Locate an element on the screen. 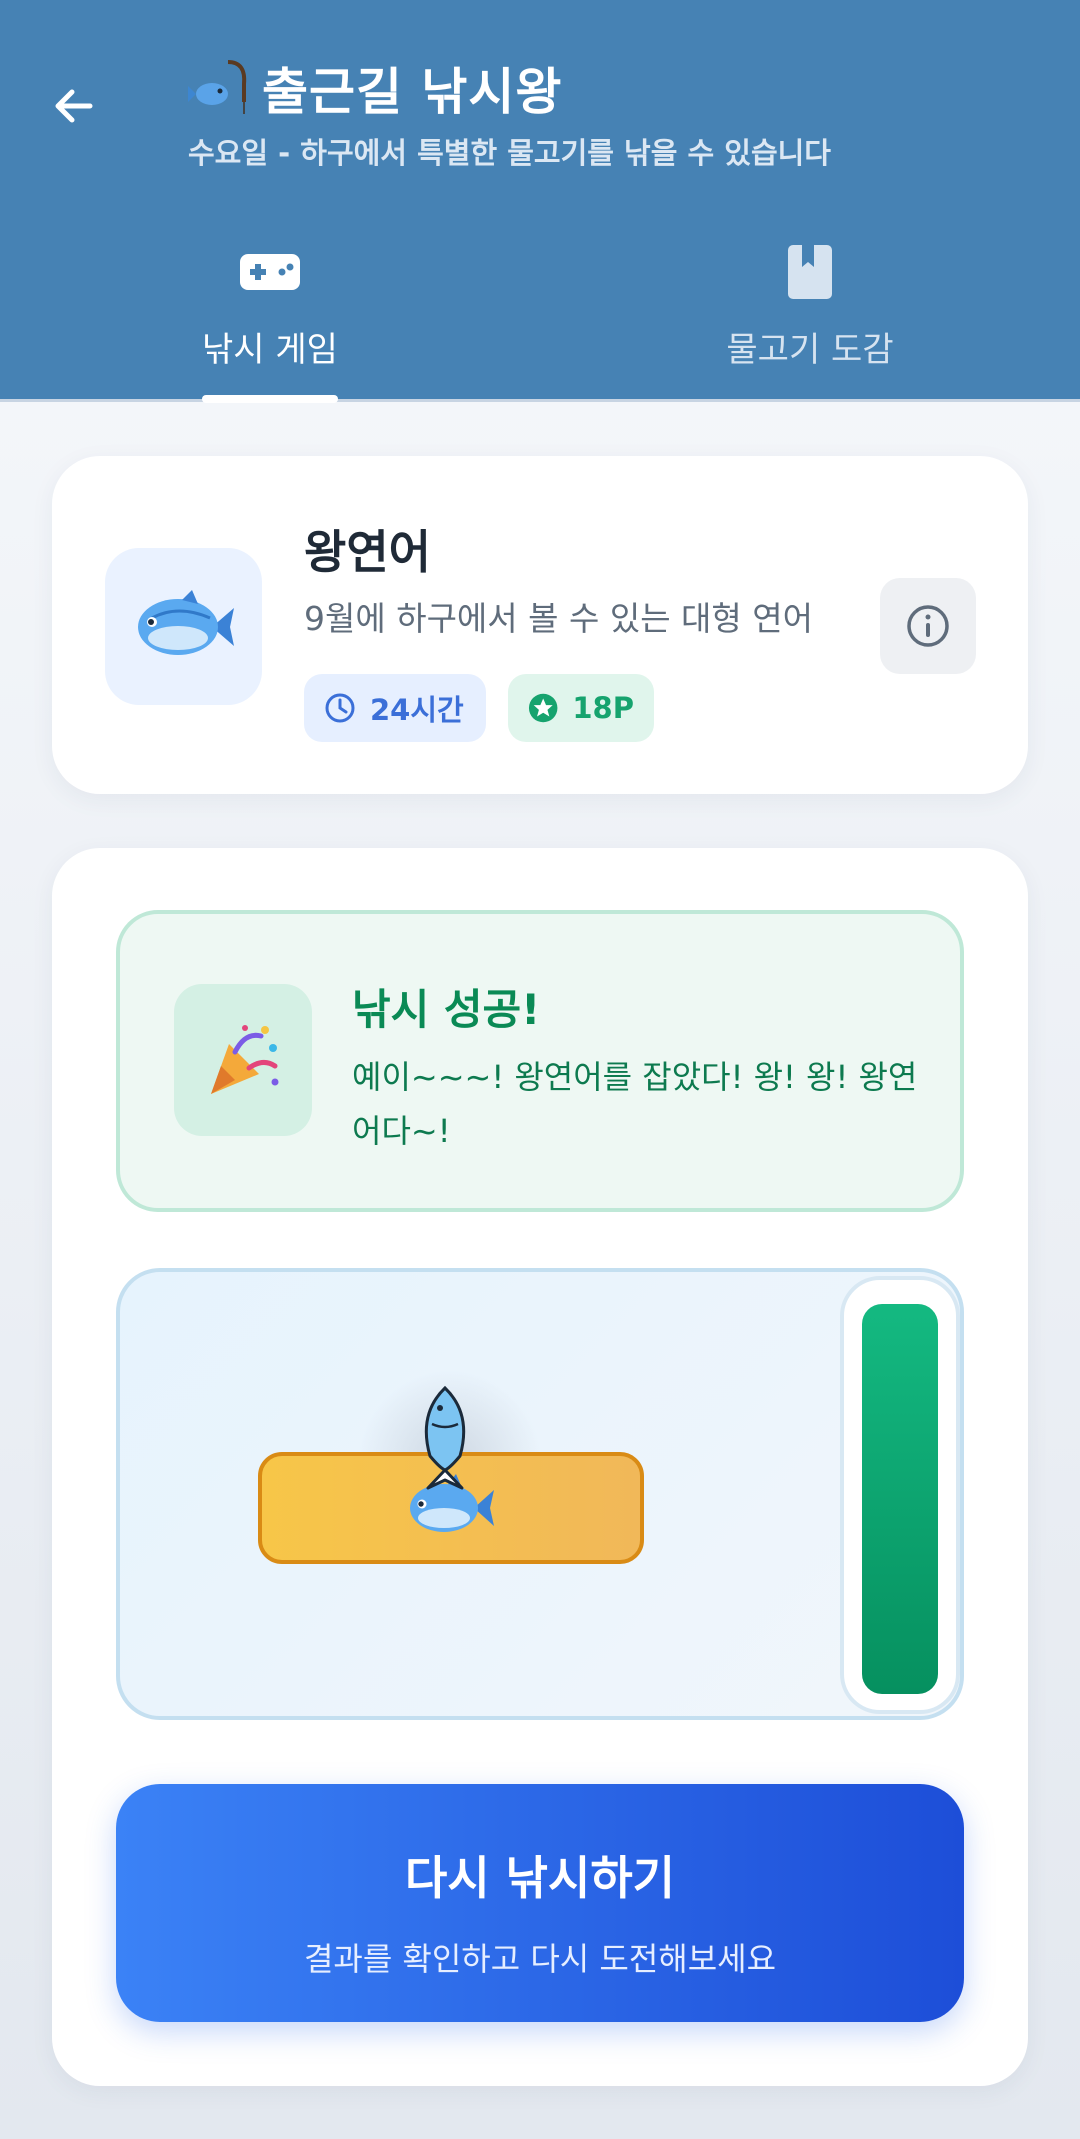 Image resolution: width=1080 pixels, height=2139 pixels. info-icon is located at coordinates (928, 626).